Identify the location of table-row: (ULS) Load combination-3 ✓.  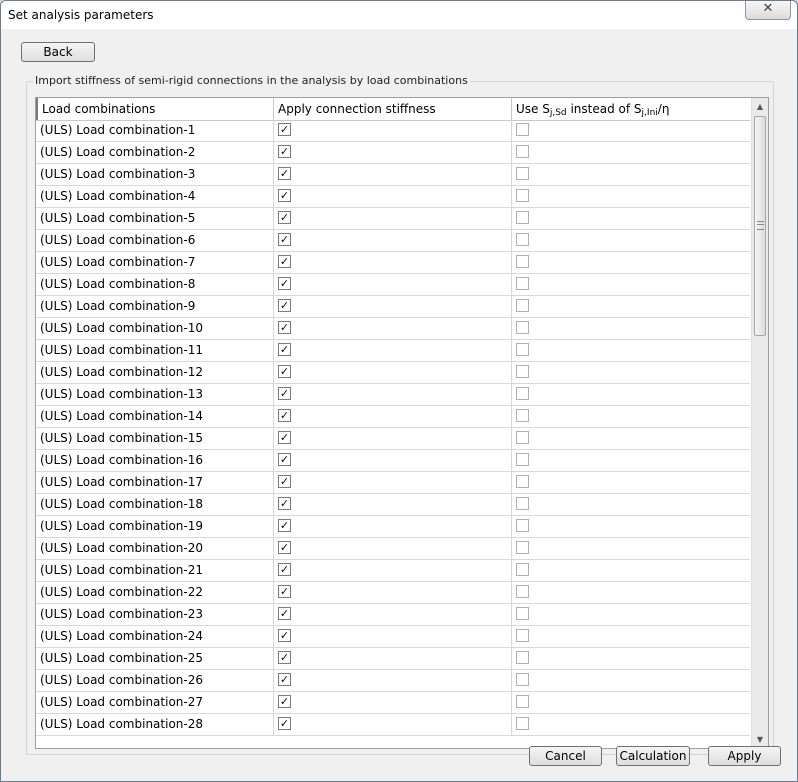
(393, 175).